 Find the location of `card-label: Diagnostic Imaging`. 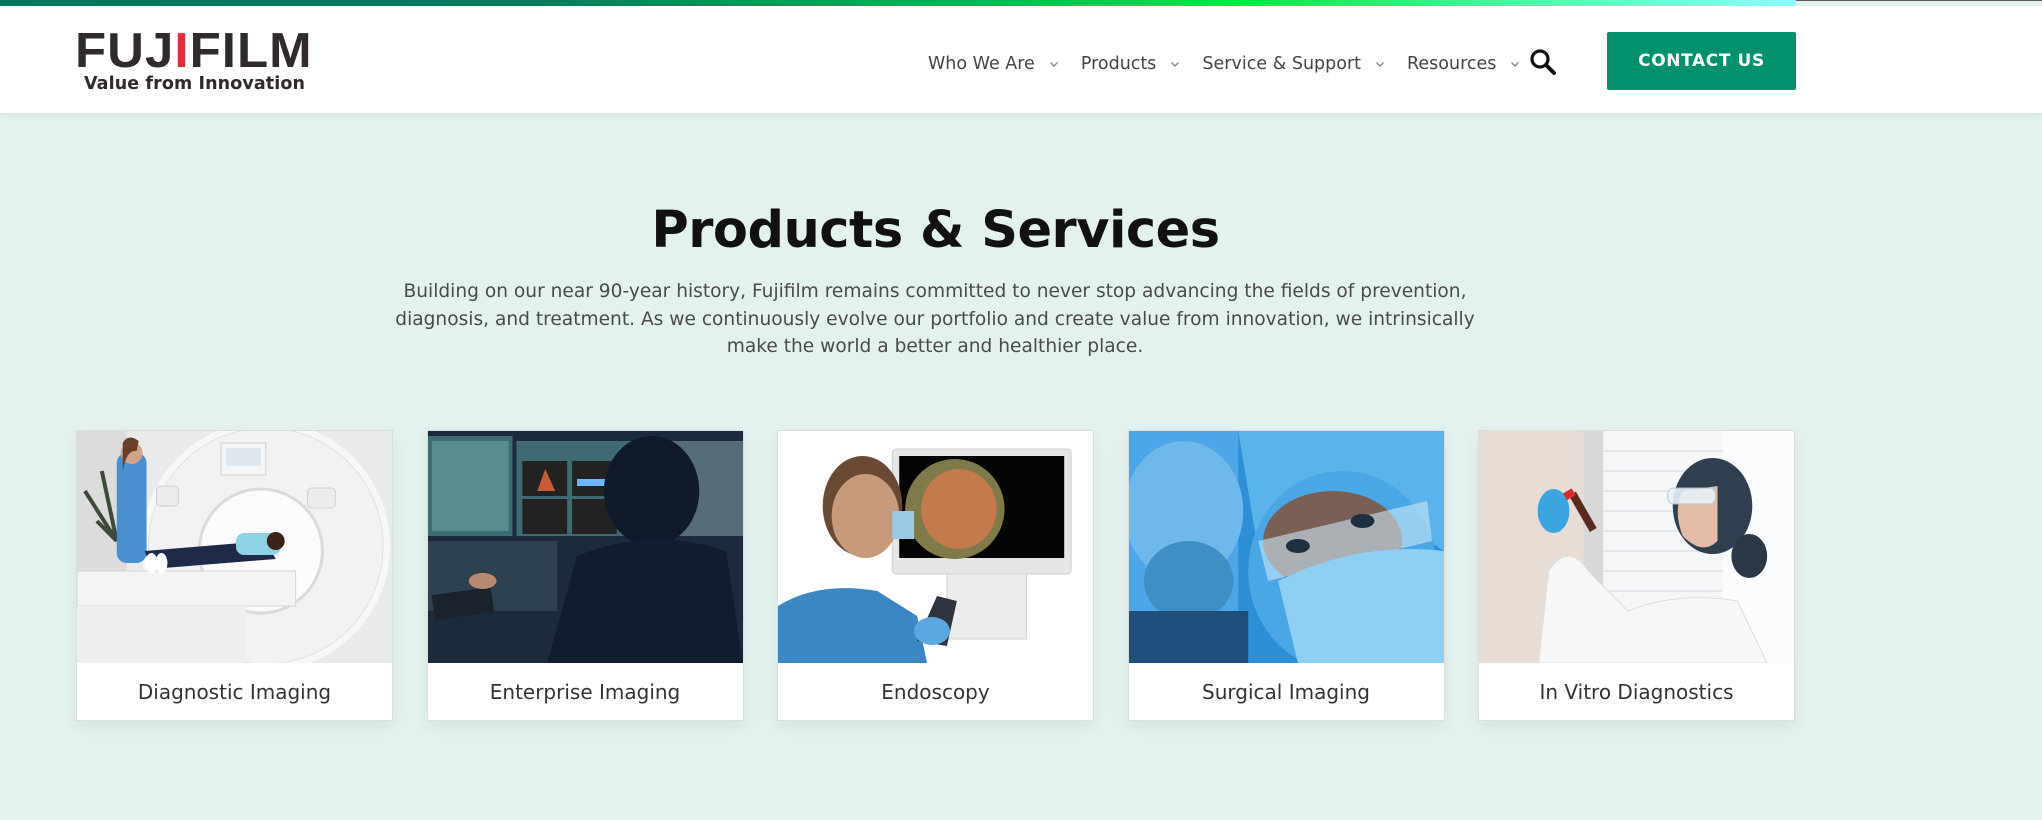

card-label: Diagnostic Imaging is located at coordinates (234, 692).